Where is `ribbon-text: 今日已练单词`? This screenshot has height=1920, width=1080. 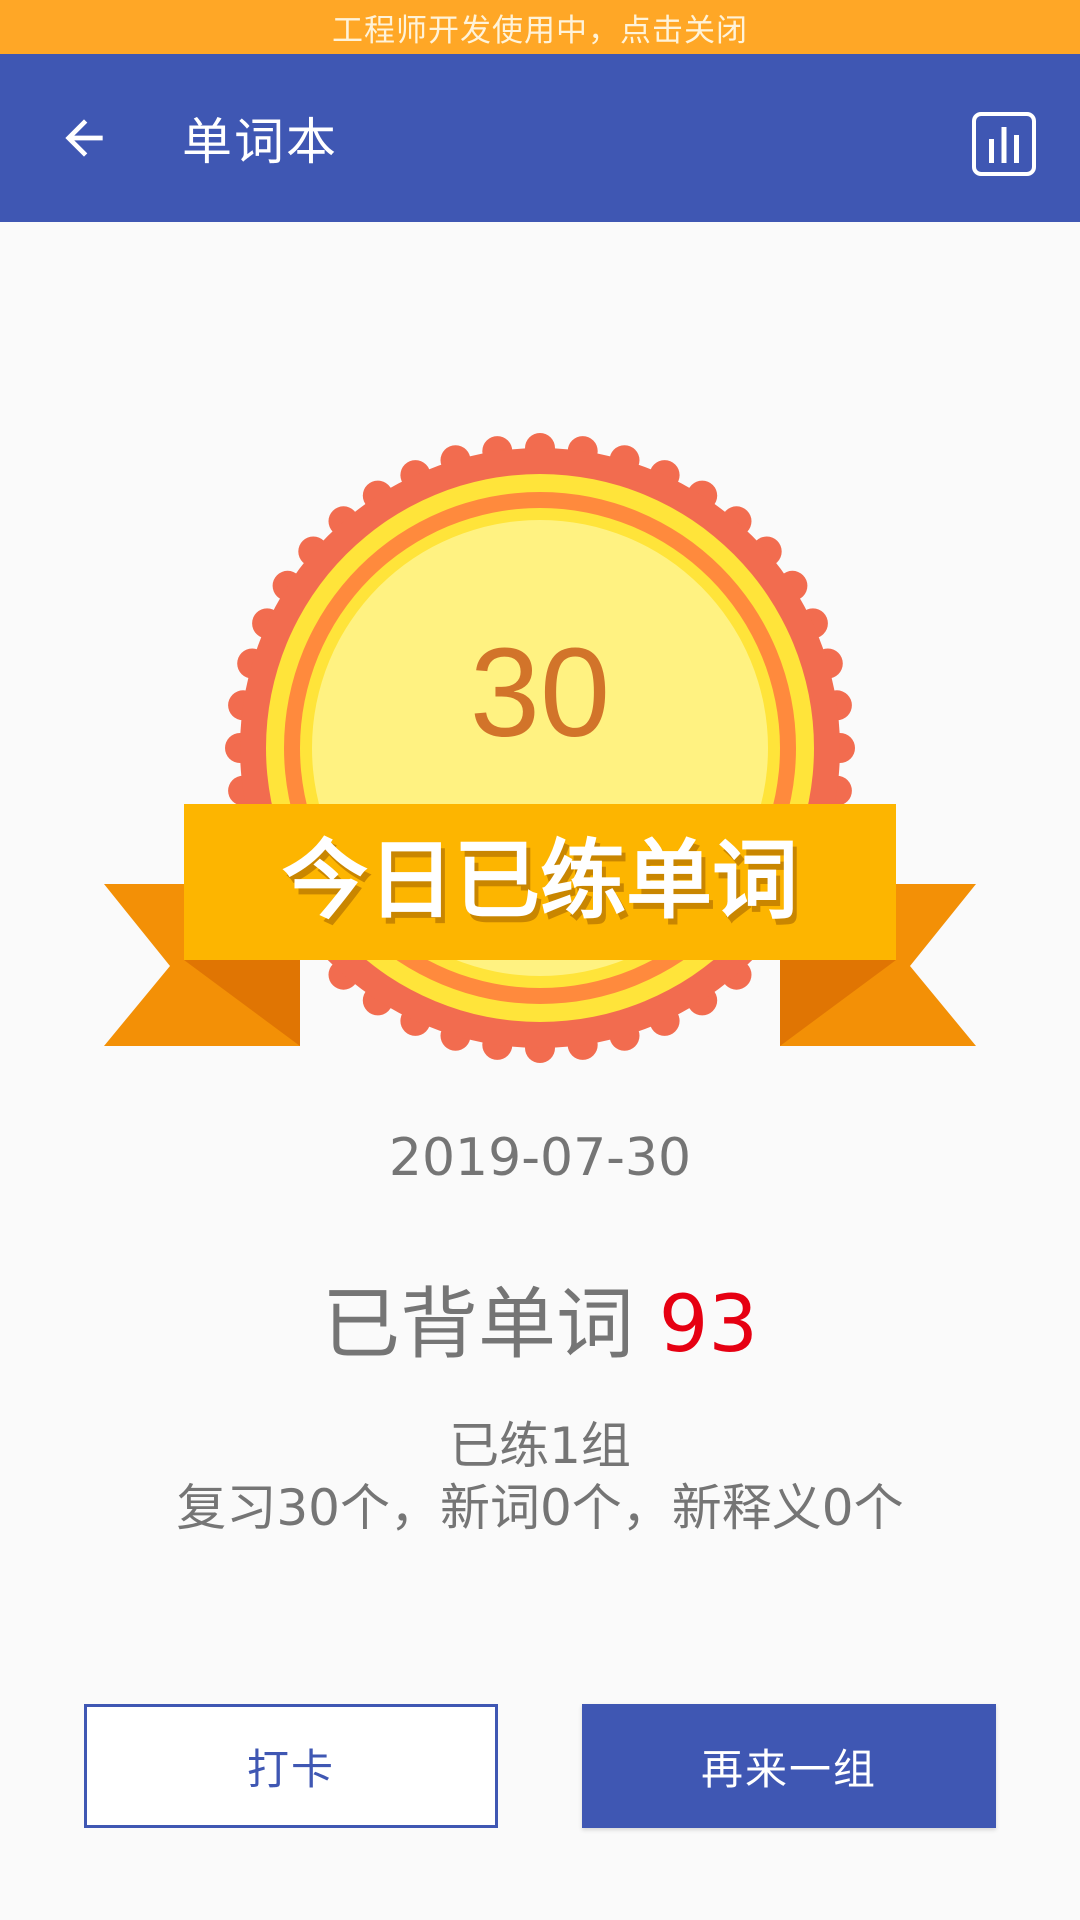 ribbon-text: 今日已练单词 is located at coordinates (540, 881).